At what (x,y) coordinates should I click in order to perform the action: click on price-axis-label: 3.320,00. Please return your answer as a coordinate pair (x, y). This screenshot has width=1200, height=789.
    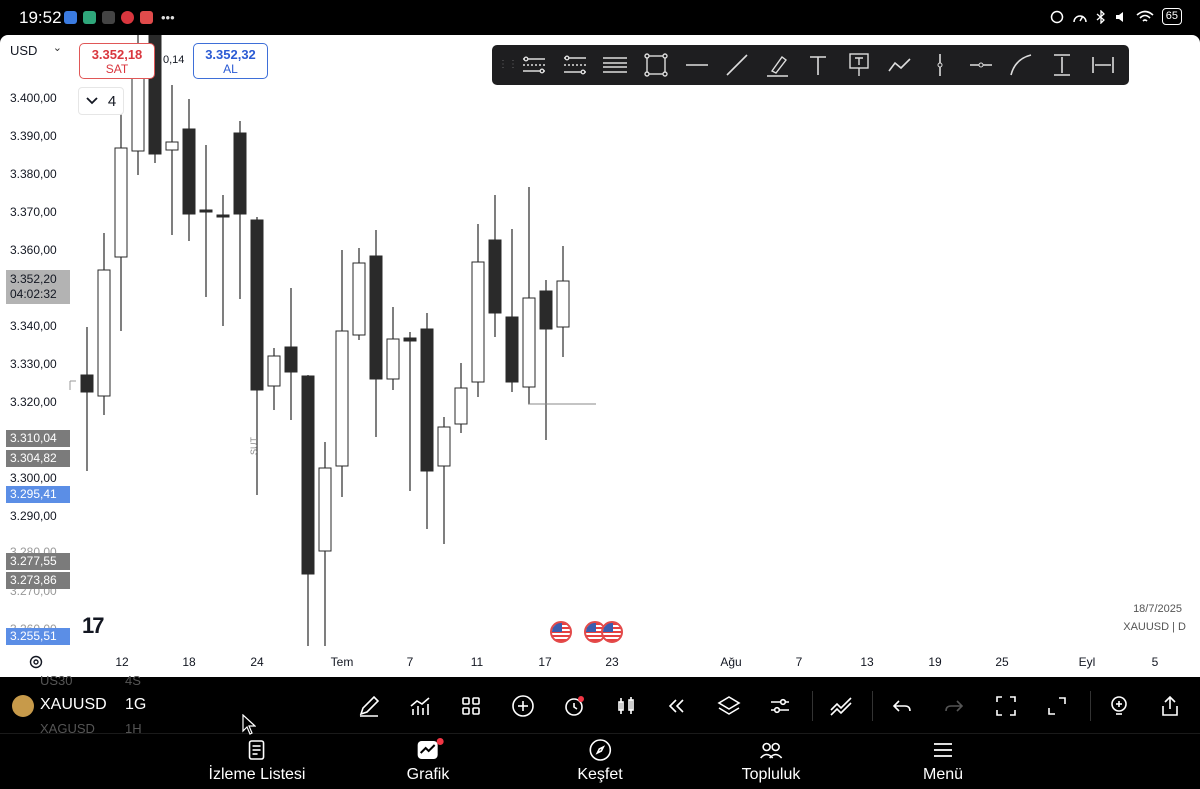
    Looking at the image, I should click on (33, 402).